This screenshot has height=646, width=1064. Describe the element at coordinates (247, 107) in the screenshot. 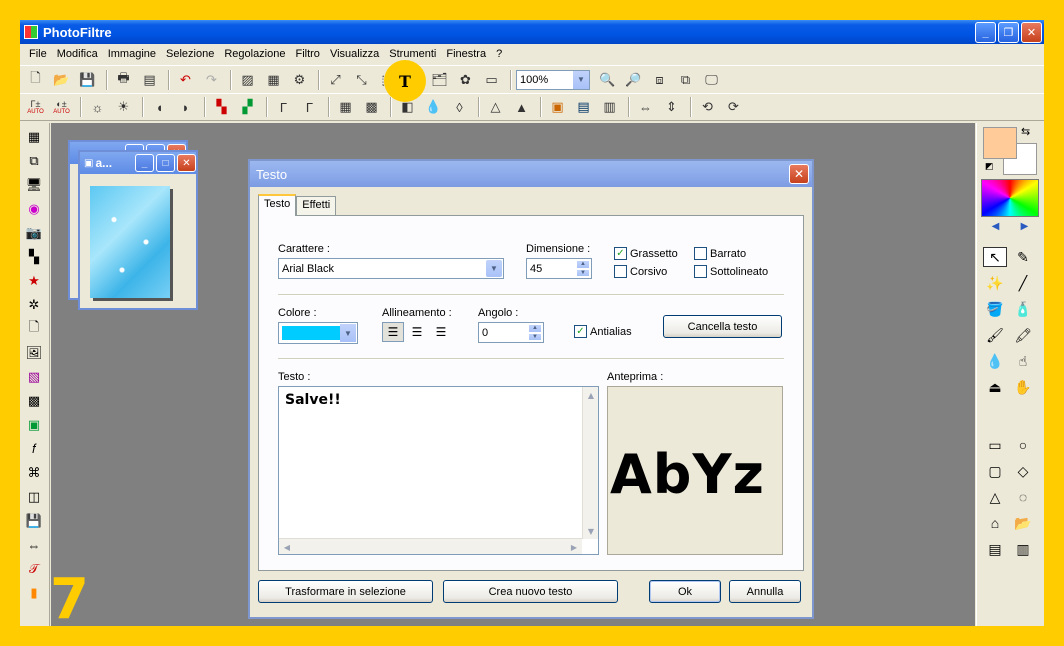

I see `saturation-plus-icon: ▞` at that location.